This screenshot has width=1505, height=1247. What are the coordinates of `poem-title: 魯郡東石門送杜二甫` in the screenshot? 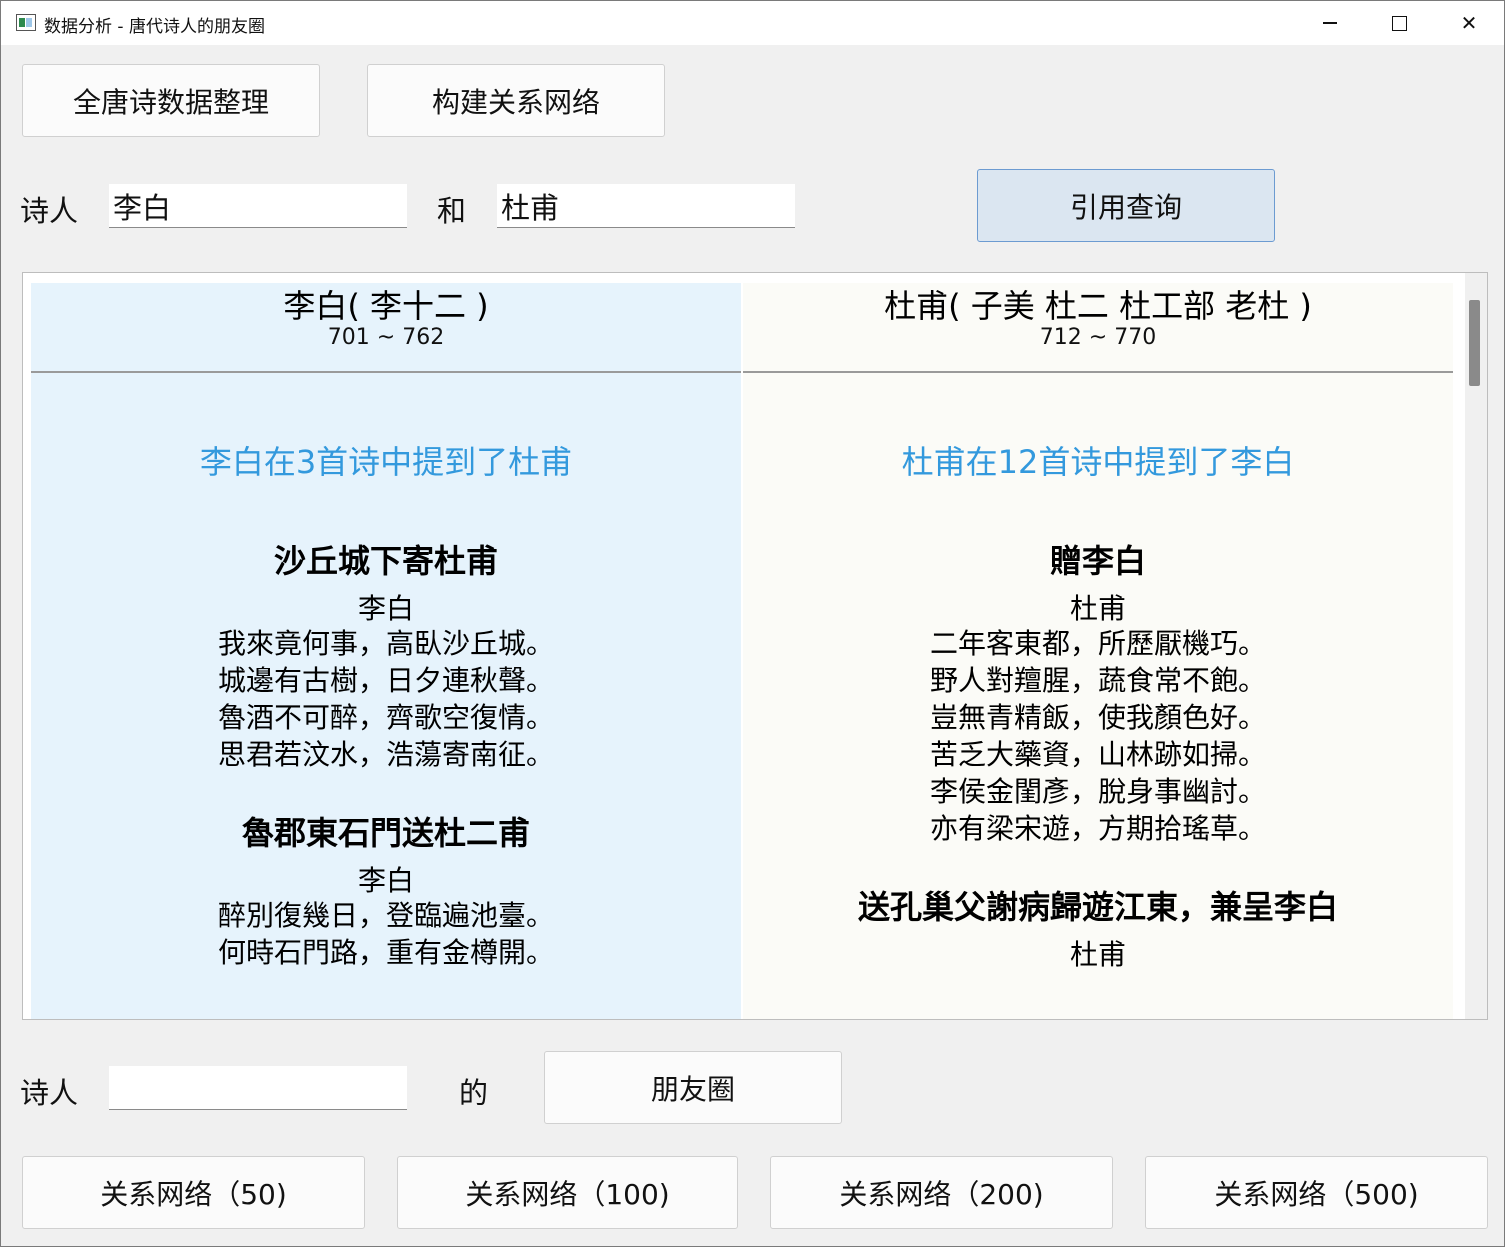 It's located at (385, 833).